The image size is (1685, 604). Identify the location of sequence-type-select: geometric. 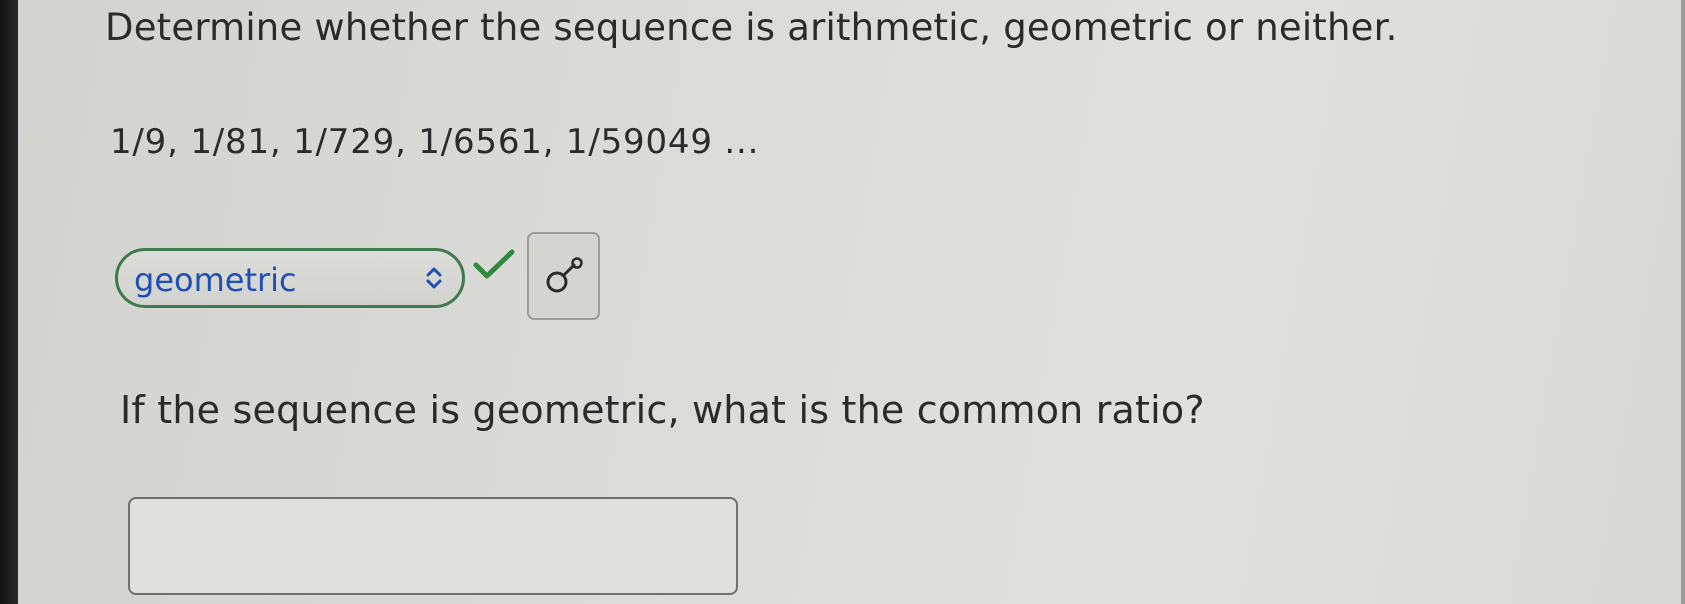
(290, 278).